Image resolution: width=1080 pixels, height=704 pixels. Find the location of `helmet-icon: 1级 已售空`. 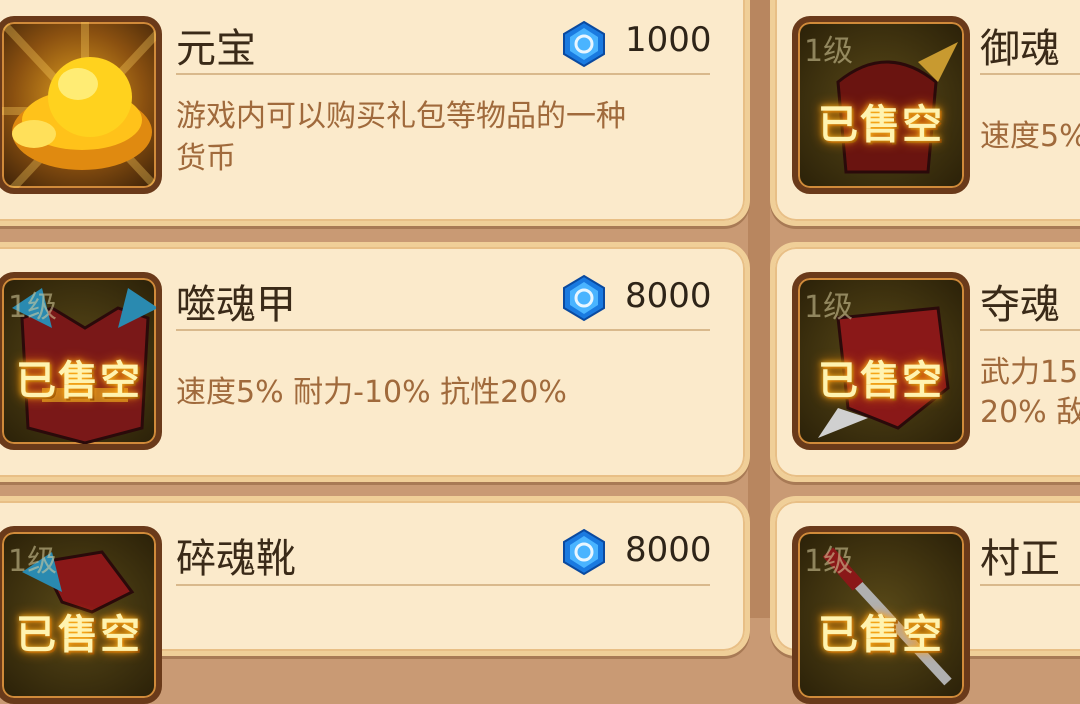

helmet-icon: 1级 已售空 is located at coordinates (881, 105).